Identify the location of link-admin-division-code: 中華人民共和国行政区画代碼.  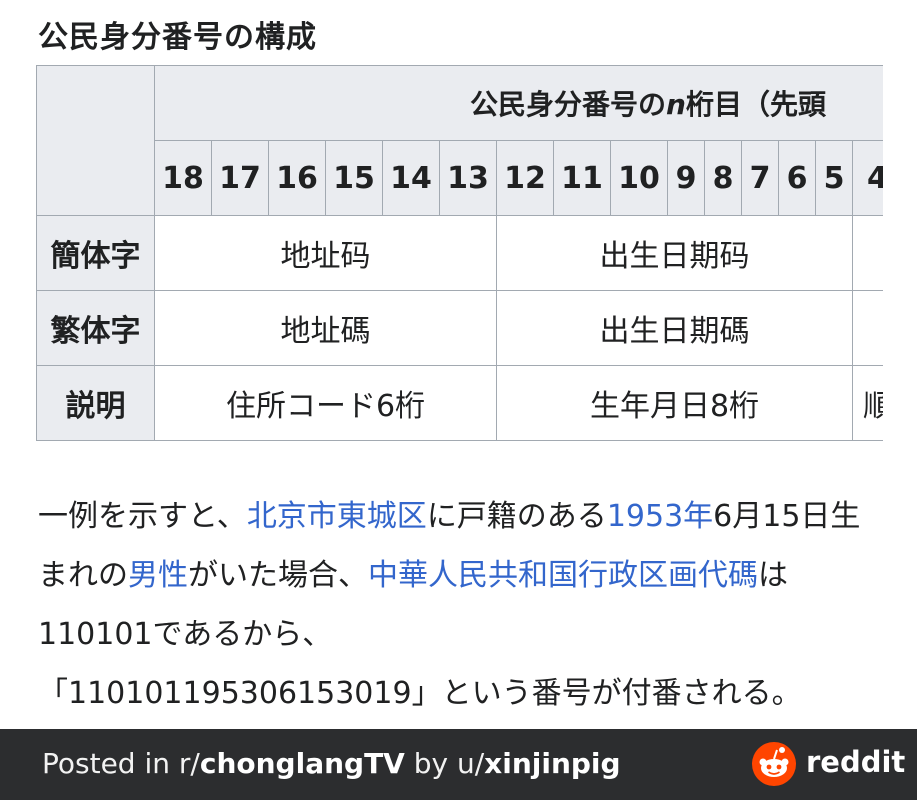
(563, 575).